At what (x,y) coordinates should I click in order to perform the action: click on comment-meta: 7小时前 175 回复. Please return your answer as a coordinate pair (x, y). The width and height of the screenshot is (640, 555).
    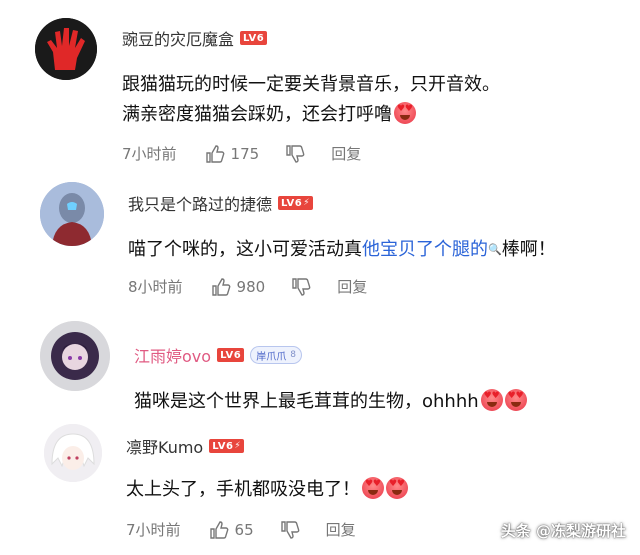
    Looking at the image, I should click on (254, 153).